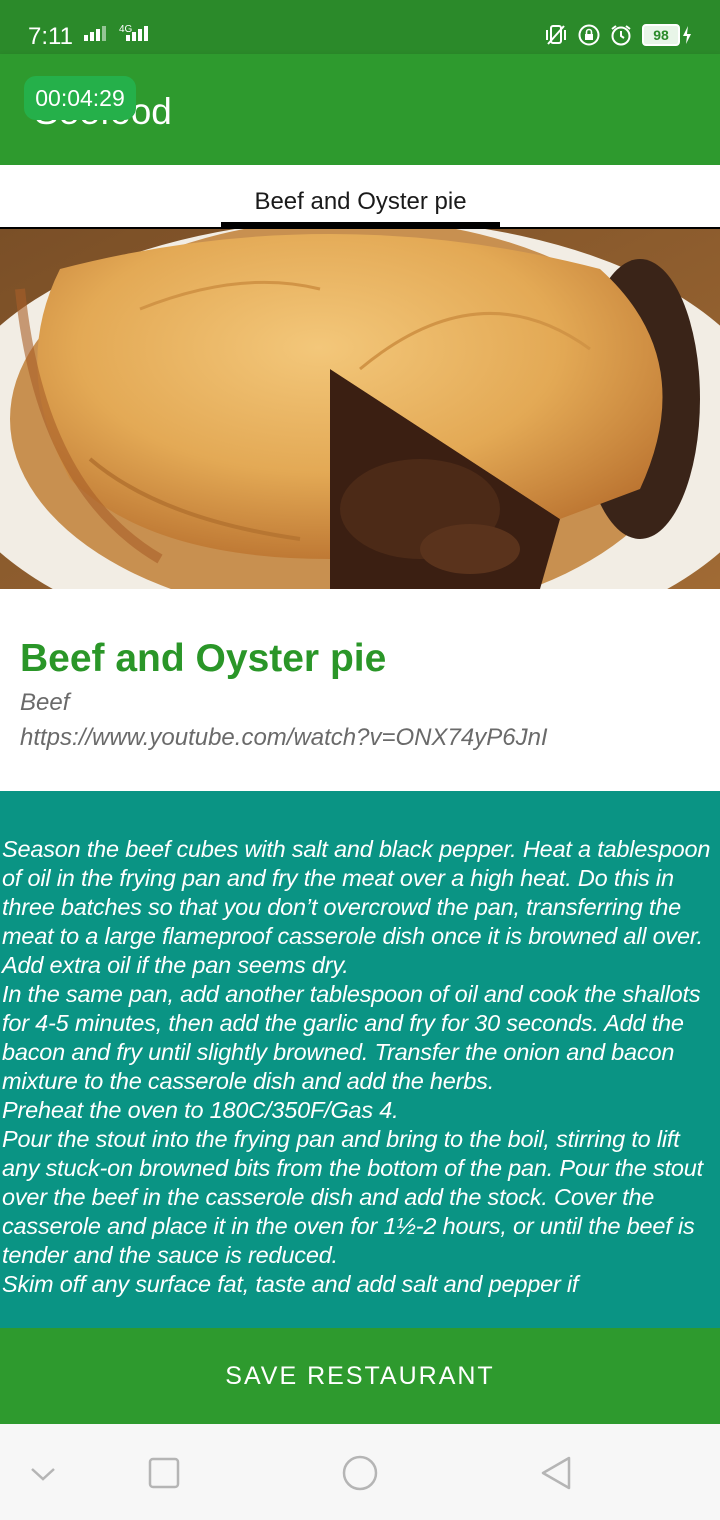  I want to click on charging-icon, so click(687, 35).